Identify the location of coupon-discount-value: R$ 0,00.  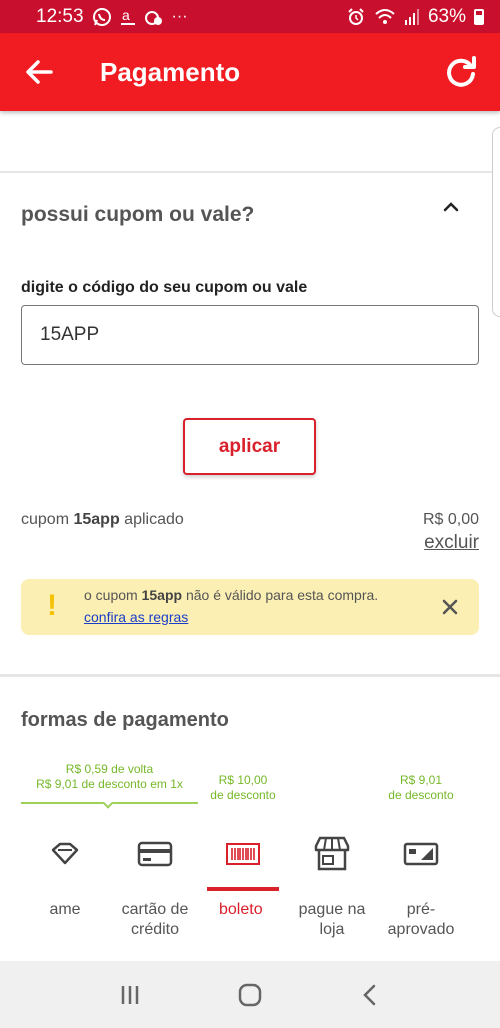
(450, 519).